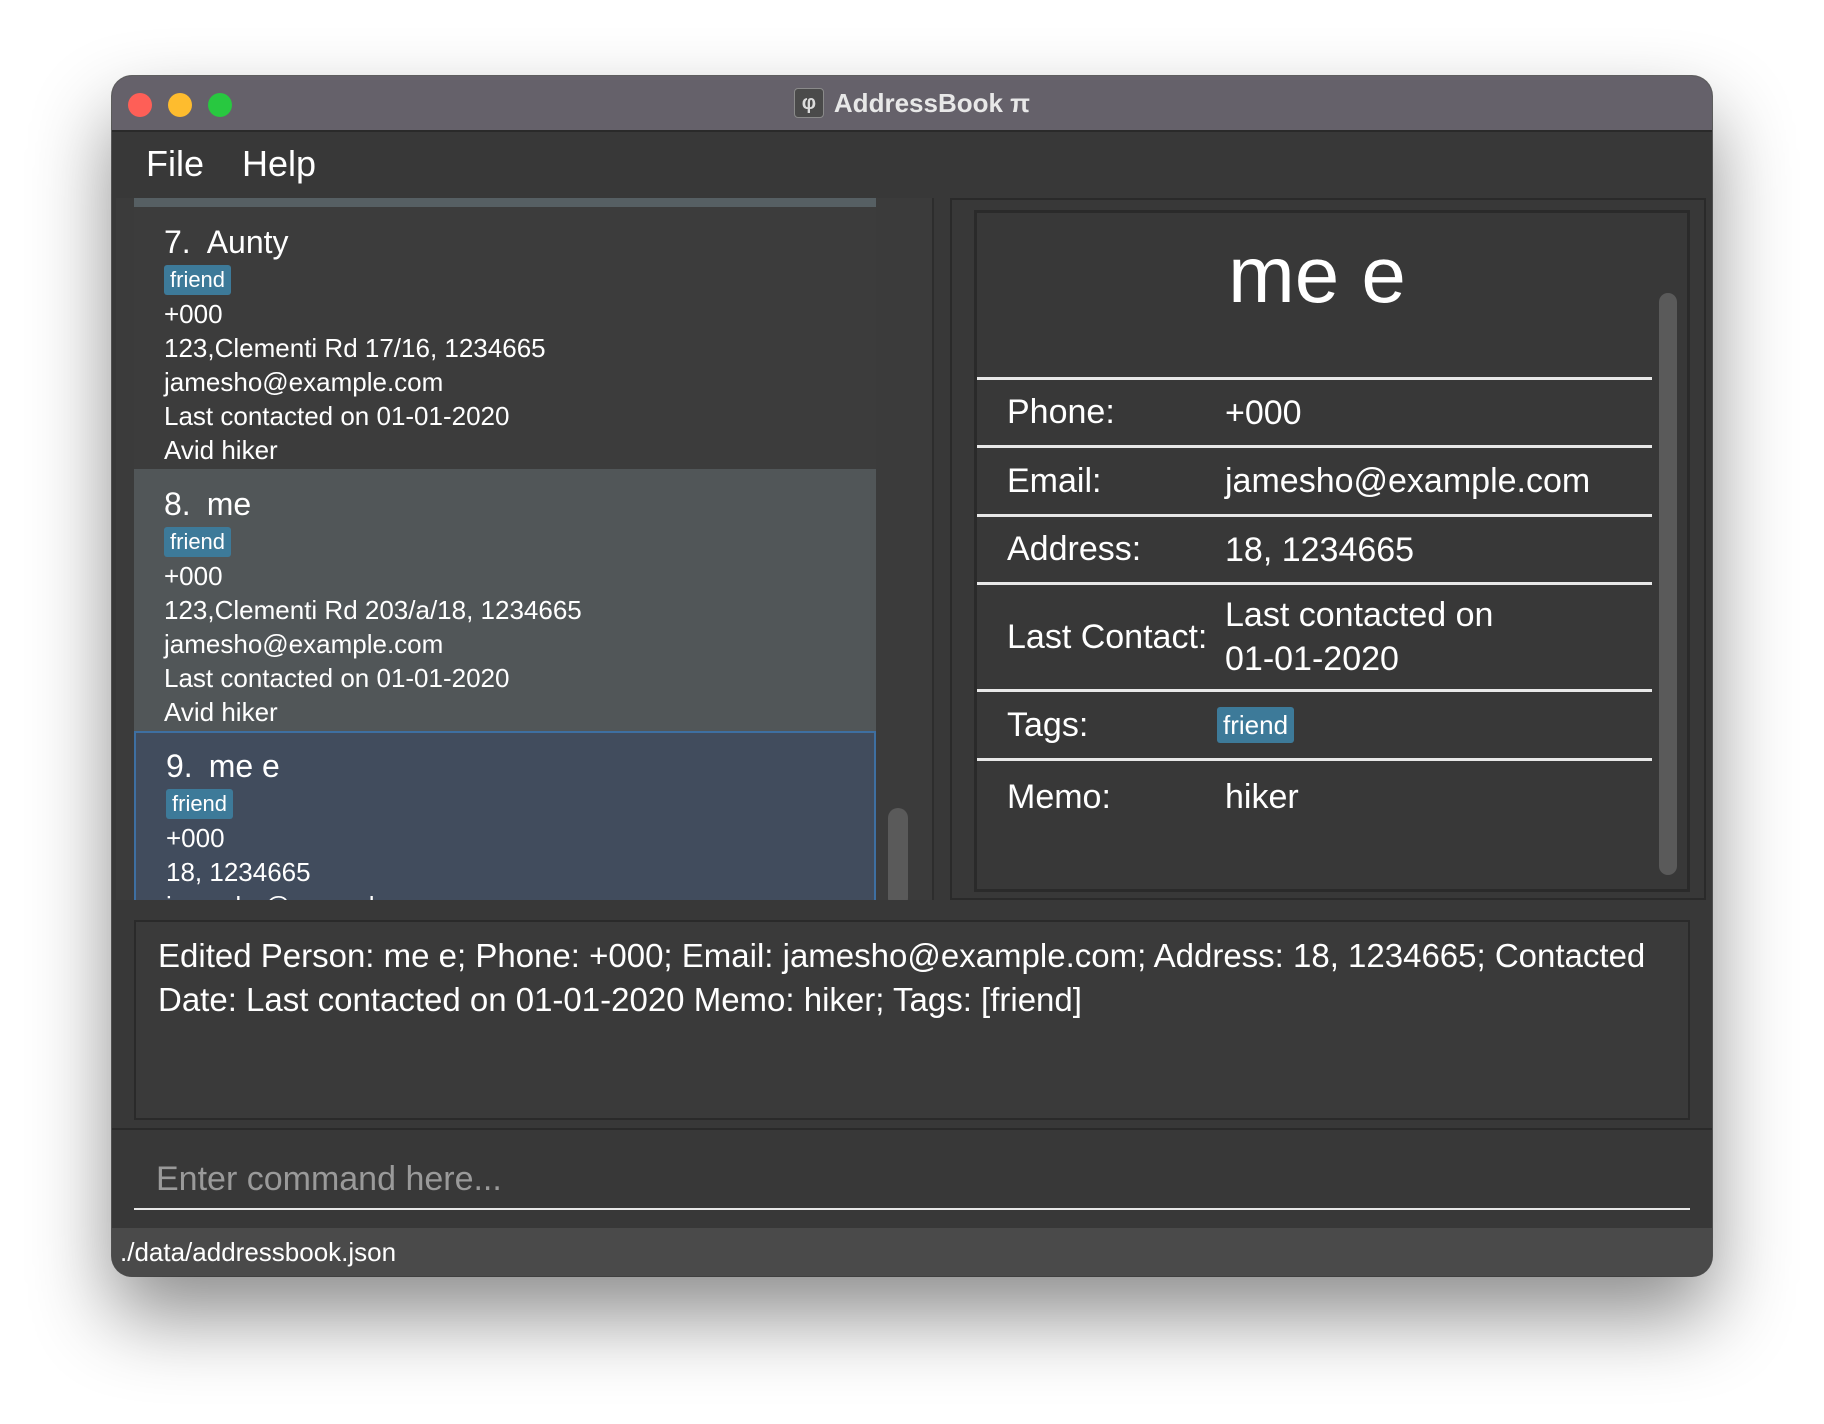 This screenshot has width=1824, height=1424. What do you see at coordinates (177, 504) in the screenshot?
I see `person-index: 8.` at bounding box center [177, 504].